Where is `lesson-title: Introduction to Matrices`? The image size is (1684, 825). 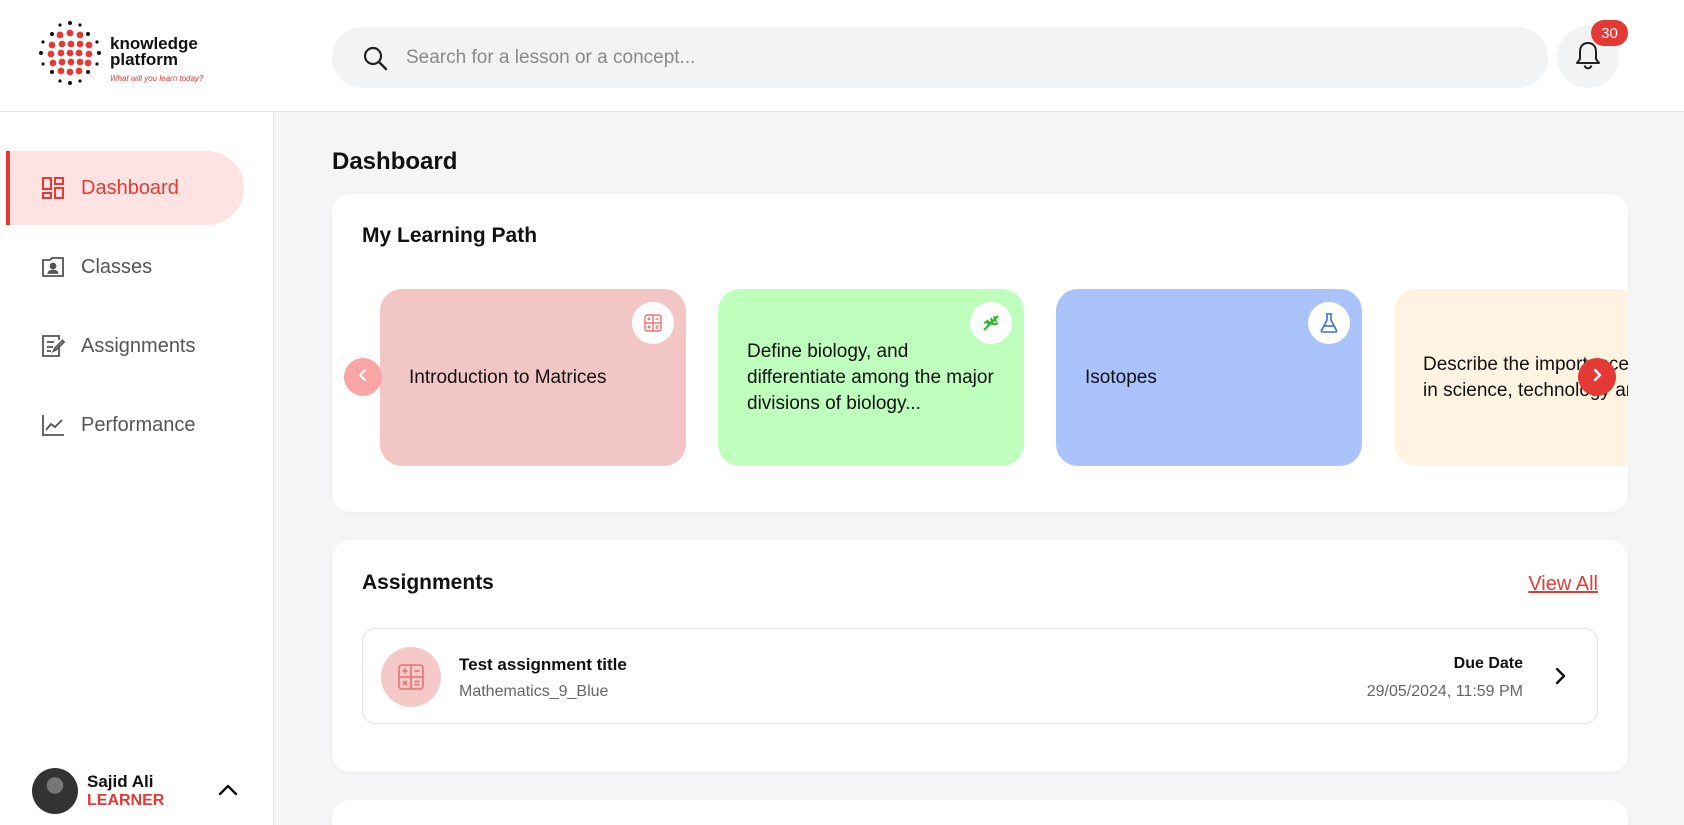 lesson-title: Introduction to Matrices is located at coordinates (508, 377).